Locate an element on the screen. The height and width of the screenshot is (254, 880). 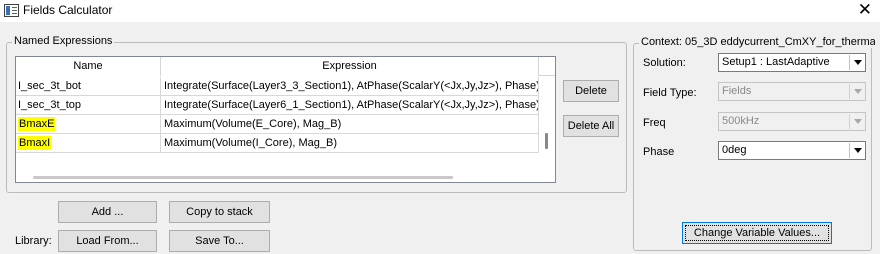
title-bar: Fields Calculator ✕ is located at coordinates (440, 11).